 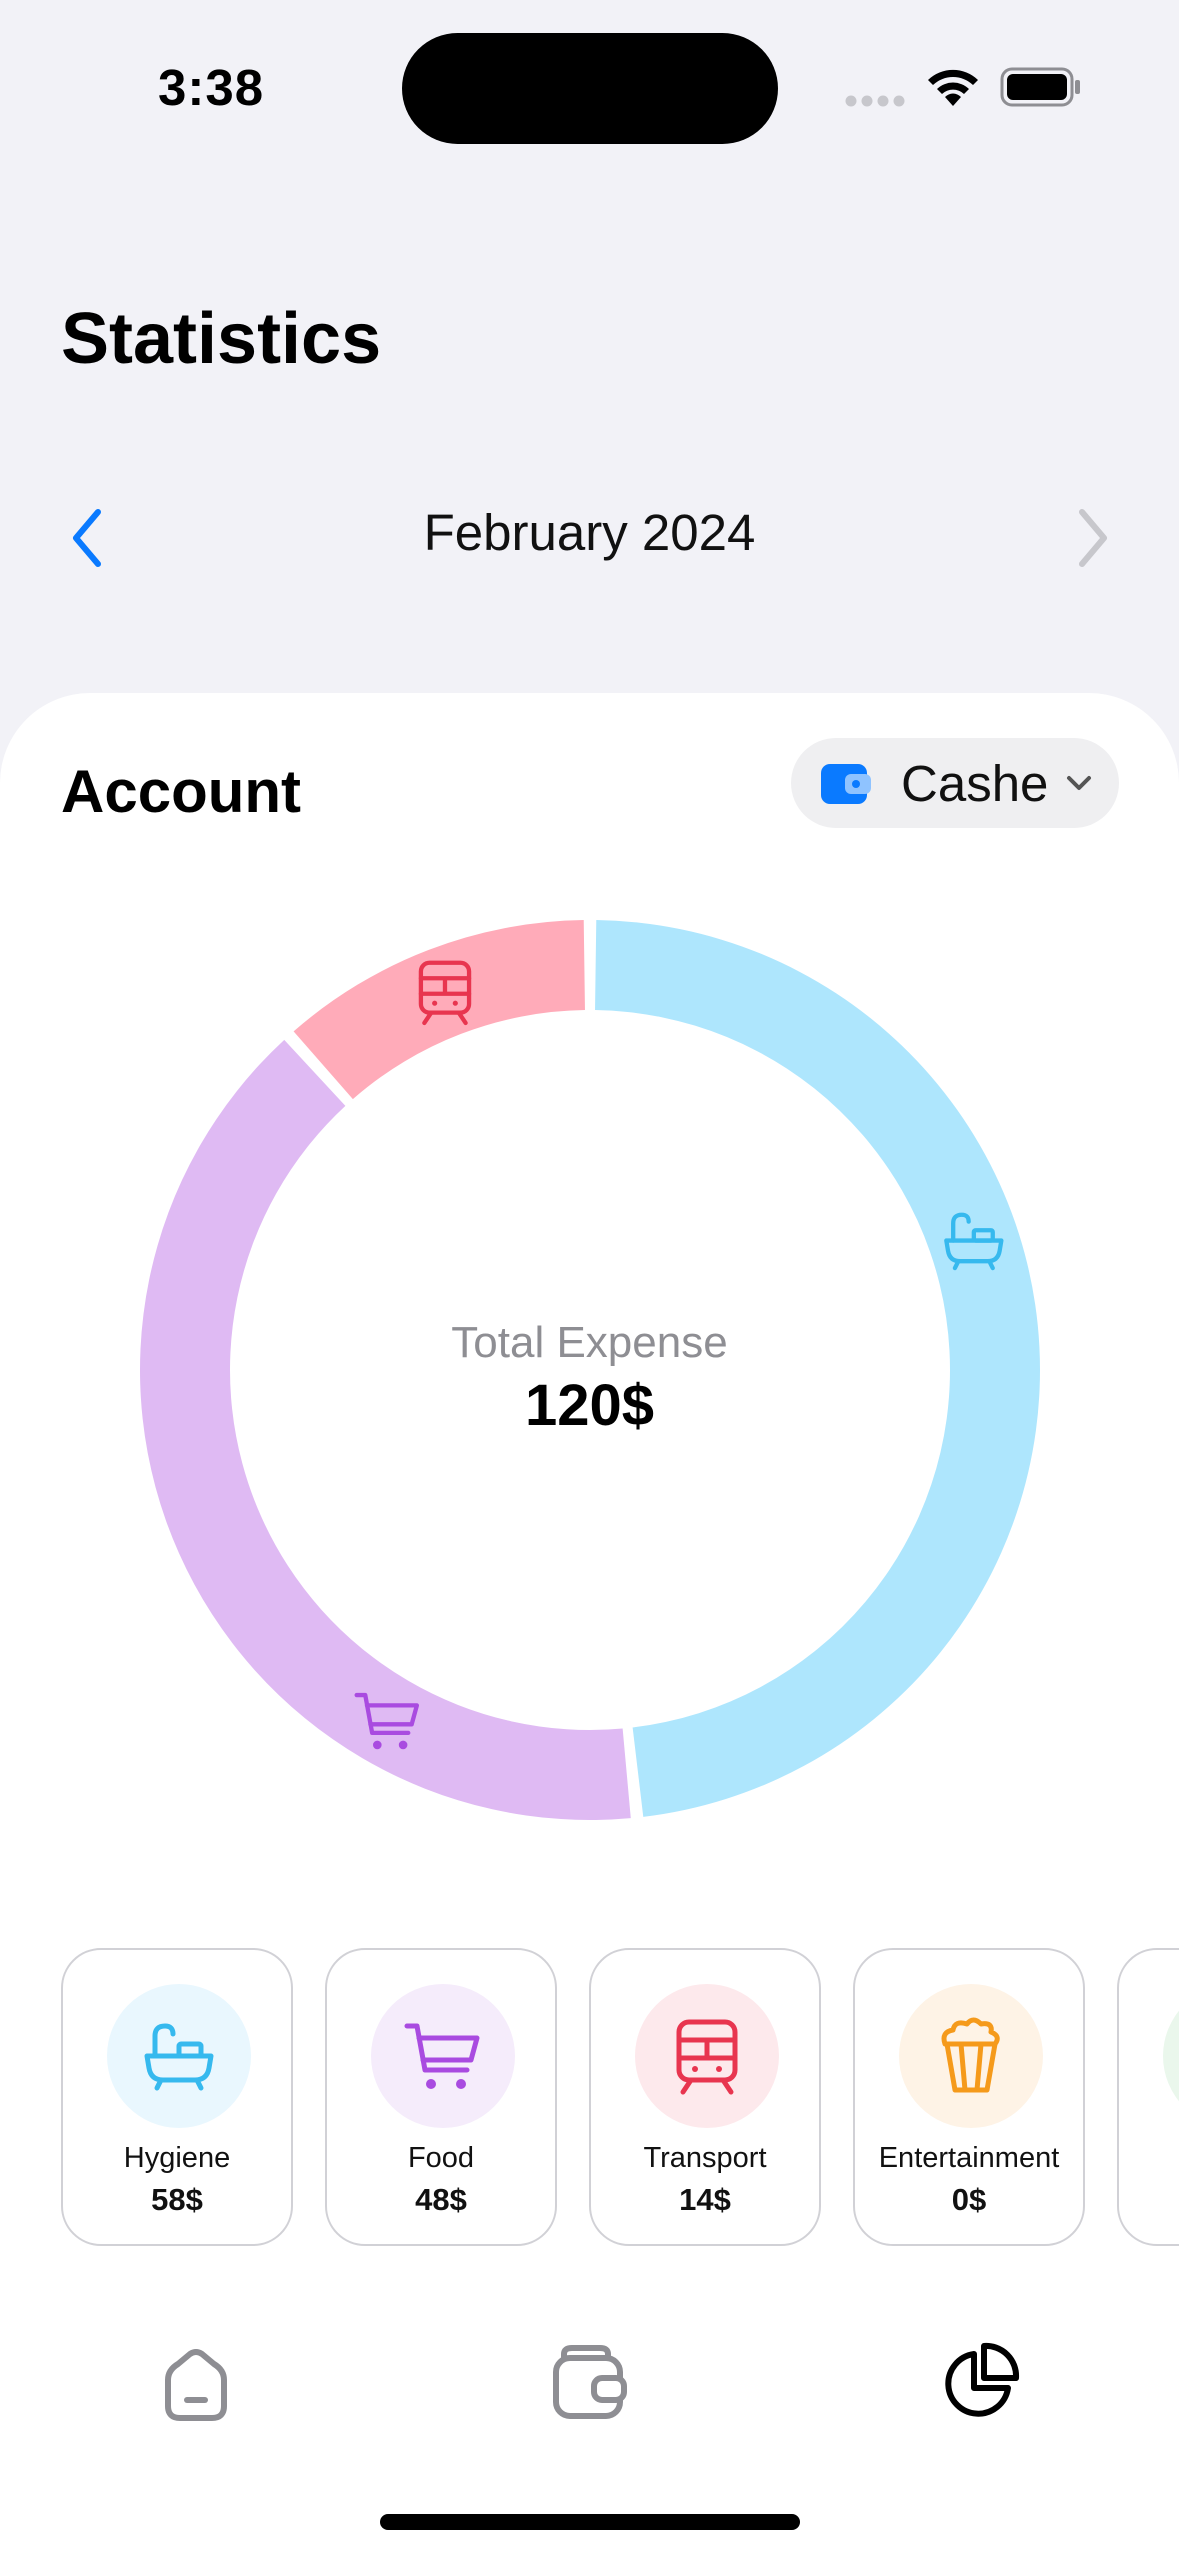 I want to click on category-amount: 14$, so click(x=705, y=2199).